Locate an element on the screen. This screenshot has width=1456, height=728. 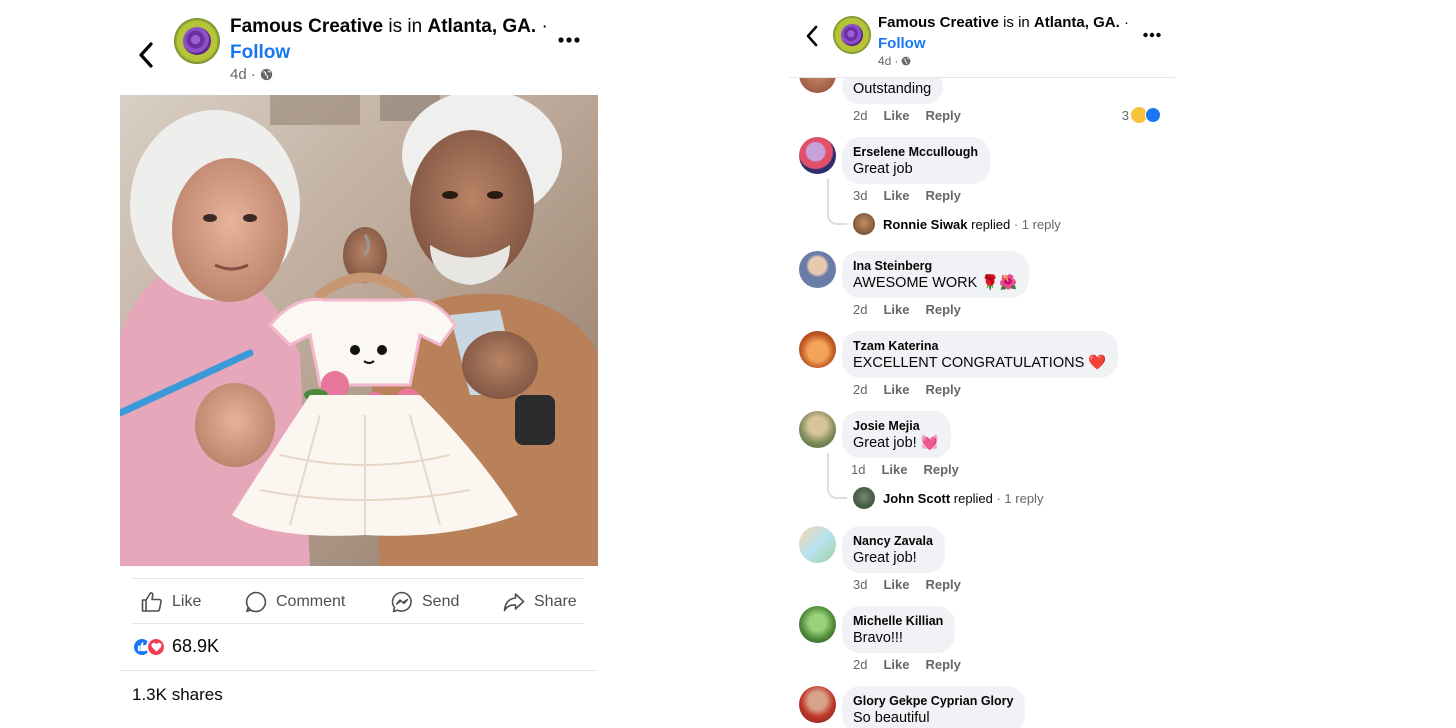
reply-summary: John Scott replied · 1 reply is located at coordinates (948, 498).